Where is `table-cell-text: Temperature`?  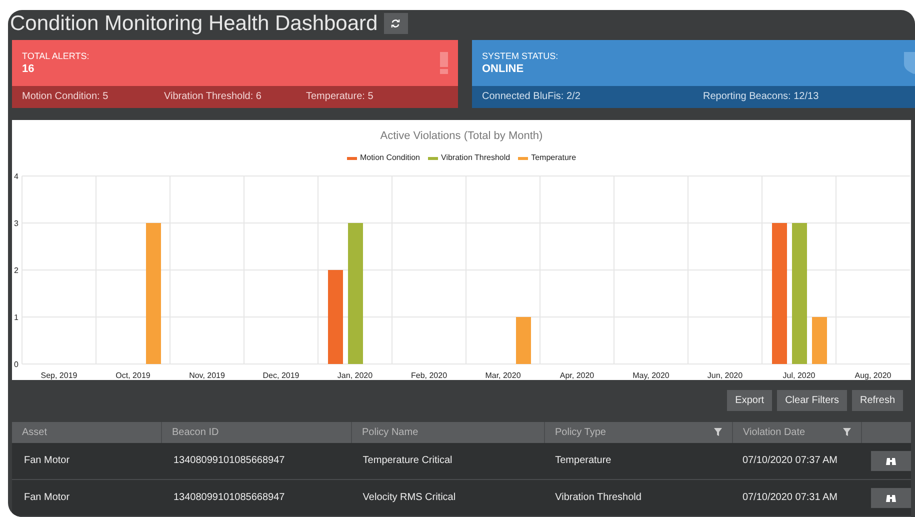
table-cell-text: Temperature is located at coordinates (583, 461).